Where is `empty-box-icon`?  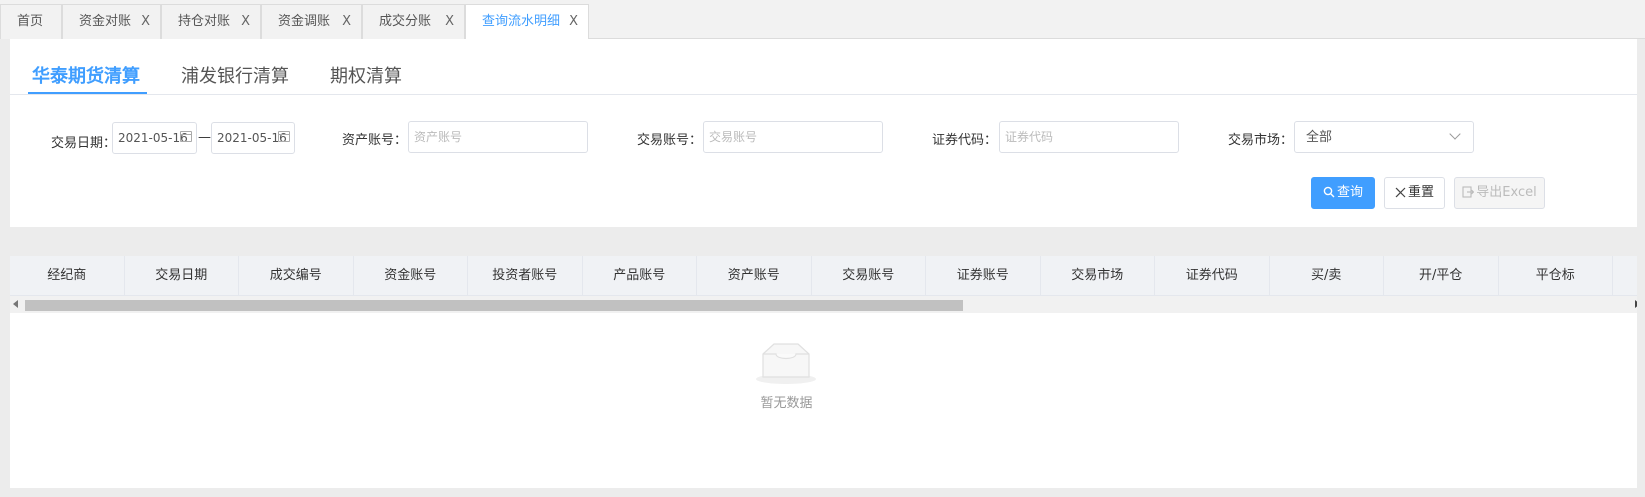
empty-box-icon is located at coordinates (786, 363).